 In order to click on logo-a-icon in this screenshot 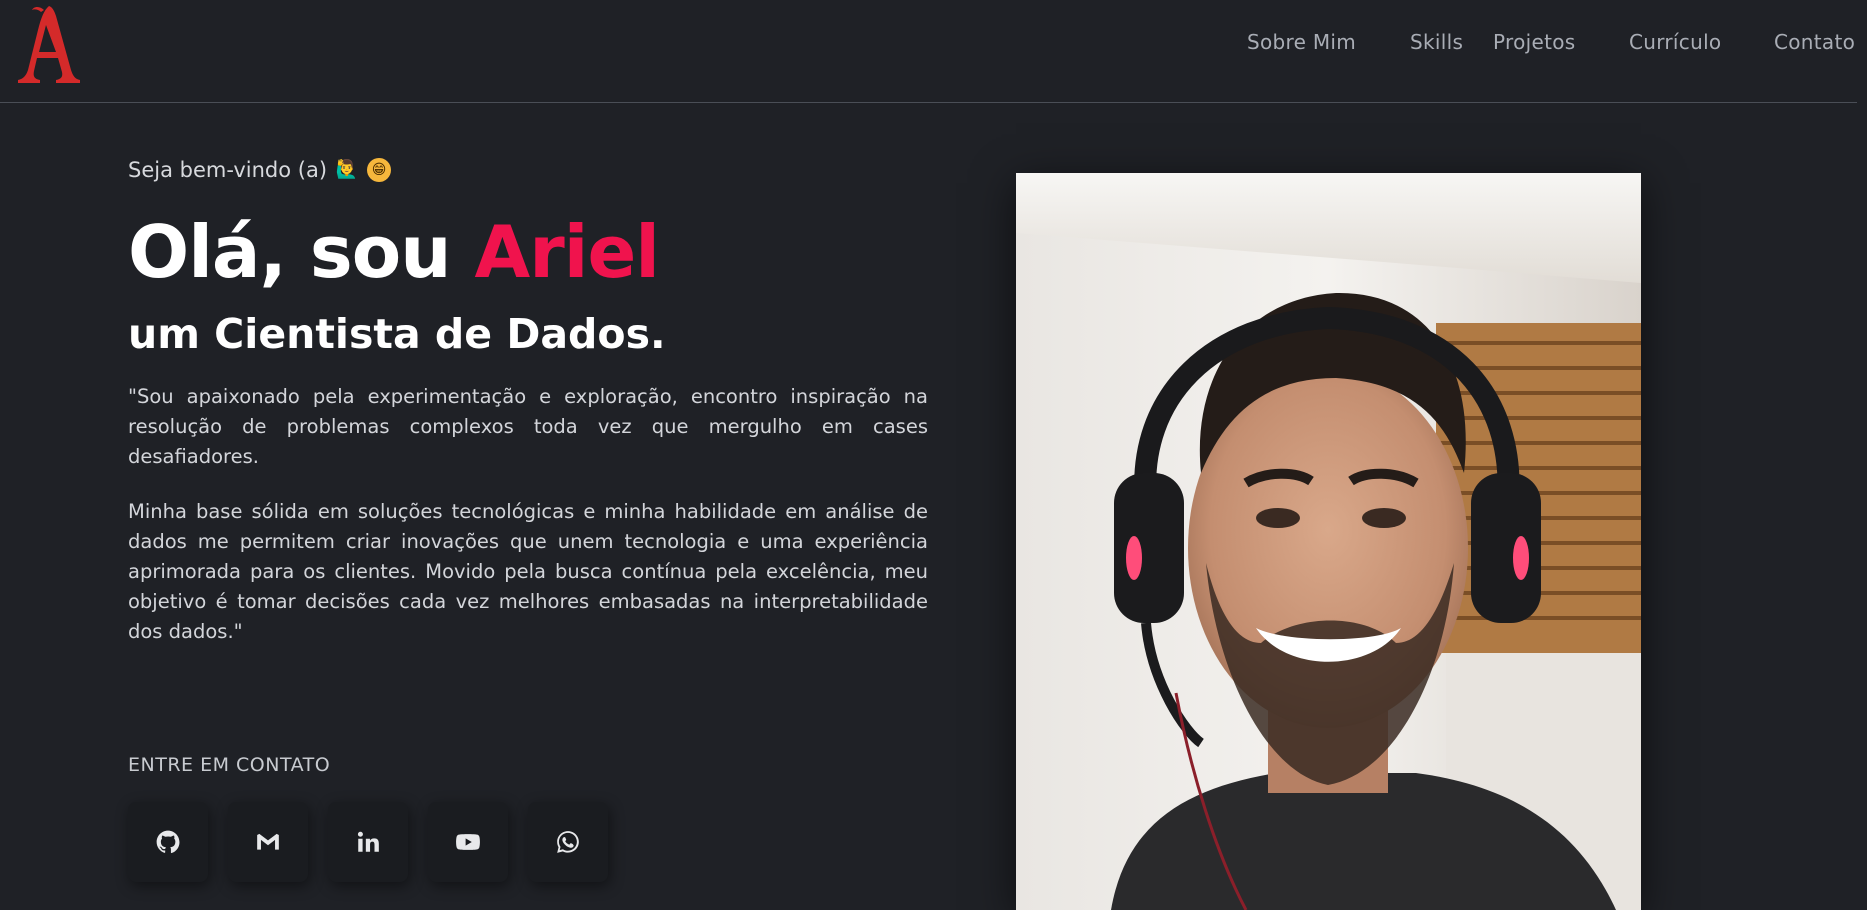, I will do `click(49, 44)`.